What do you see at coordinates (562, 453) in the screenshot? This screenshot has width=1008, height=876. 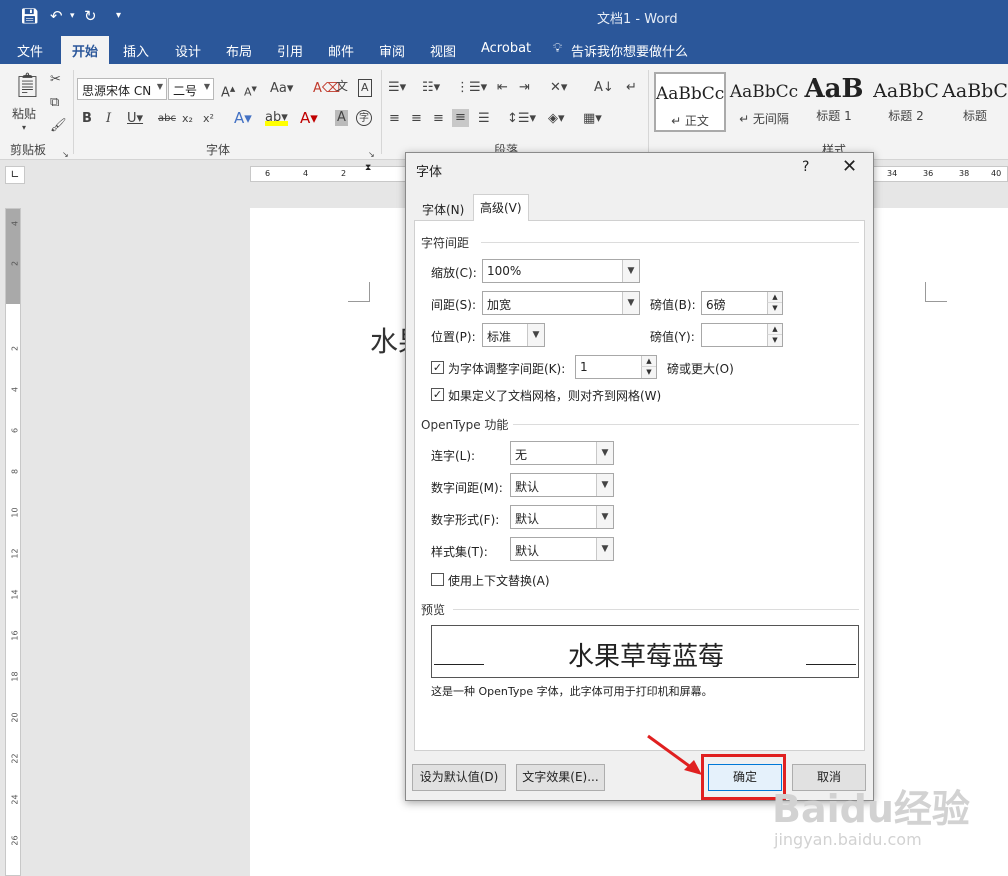 I see `ligatures-combo: 无 ▼` at bounding box center [562, 453].